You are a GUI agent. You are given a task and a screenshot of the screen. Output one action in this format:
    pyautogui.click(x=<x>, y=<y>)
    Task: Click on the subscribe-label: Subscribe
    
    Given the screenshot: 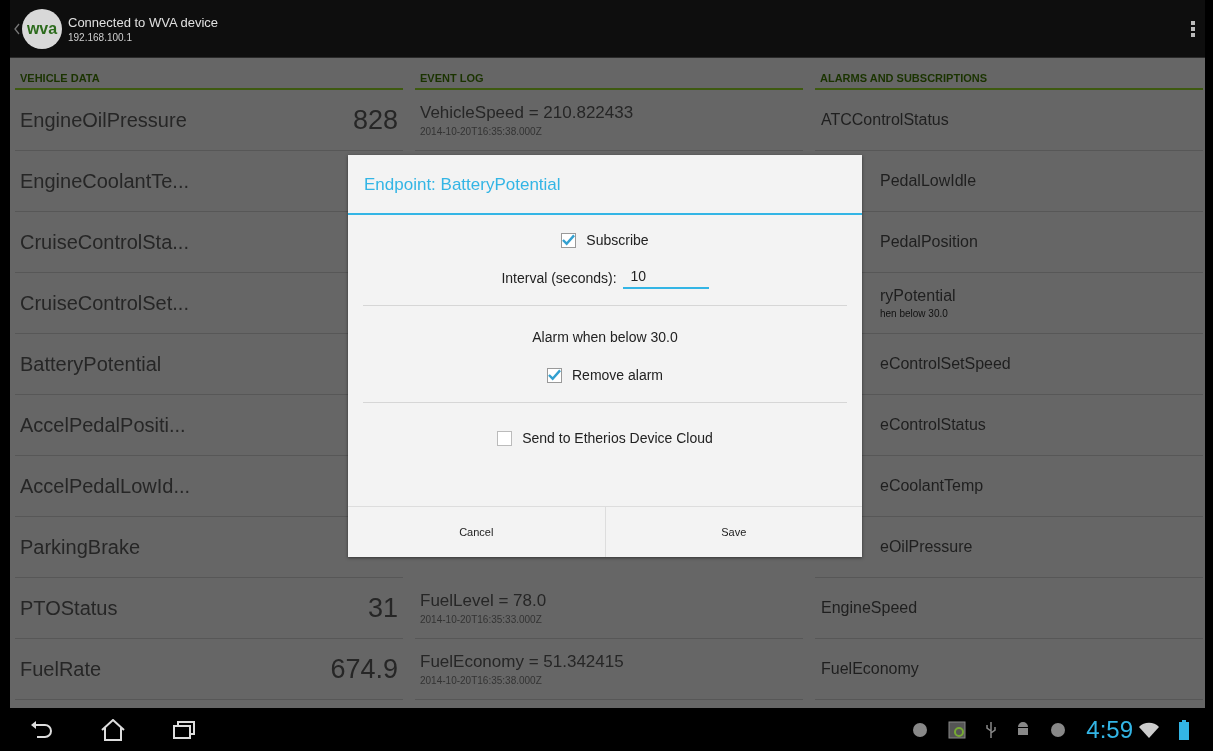 What is the action you would take?
    pyautogui.click(x=617, y=240)
    